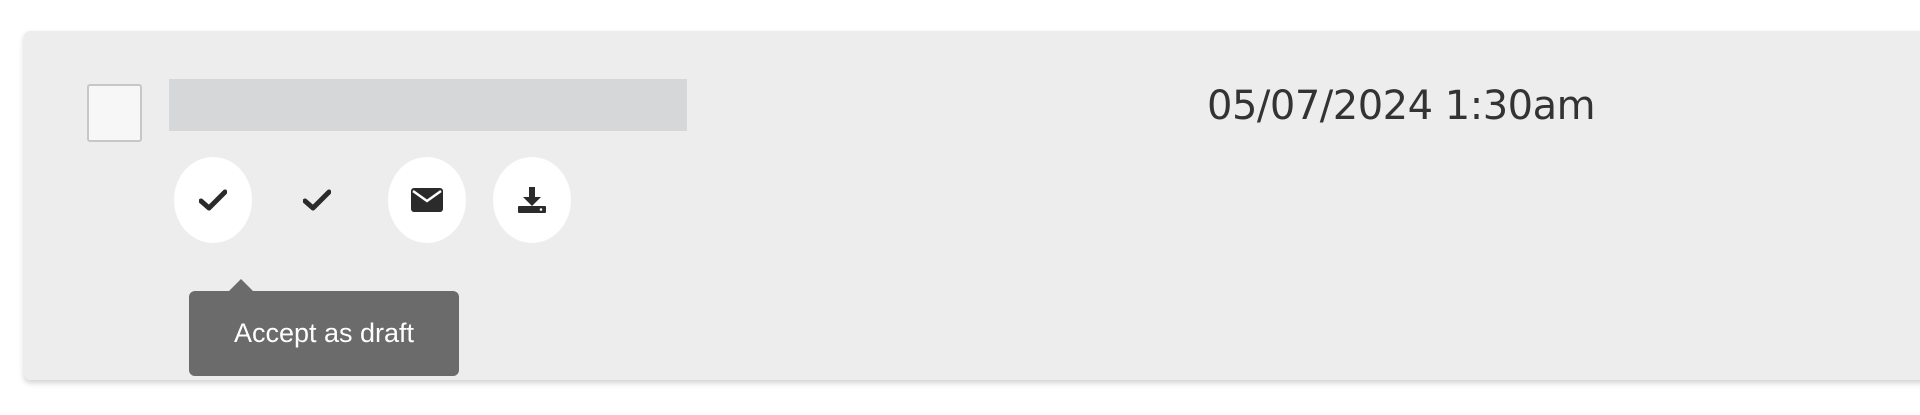  I want to click on tooltip-arrow, so click(241, 285).